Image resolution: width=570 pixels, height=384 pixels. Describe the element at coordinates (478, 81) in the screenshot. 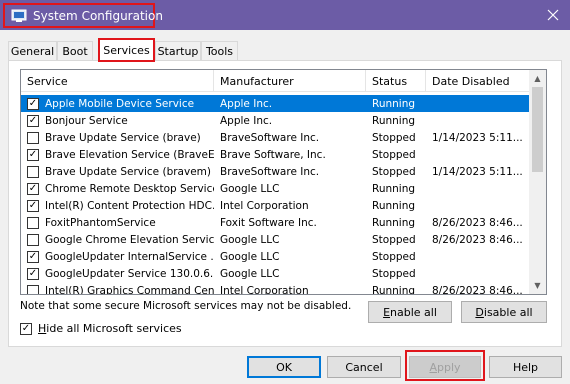

I see `column-header-date-disabled: Date Disabled` at that location.